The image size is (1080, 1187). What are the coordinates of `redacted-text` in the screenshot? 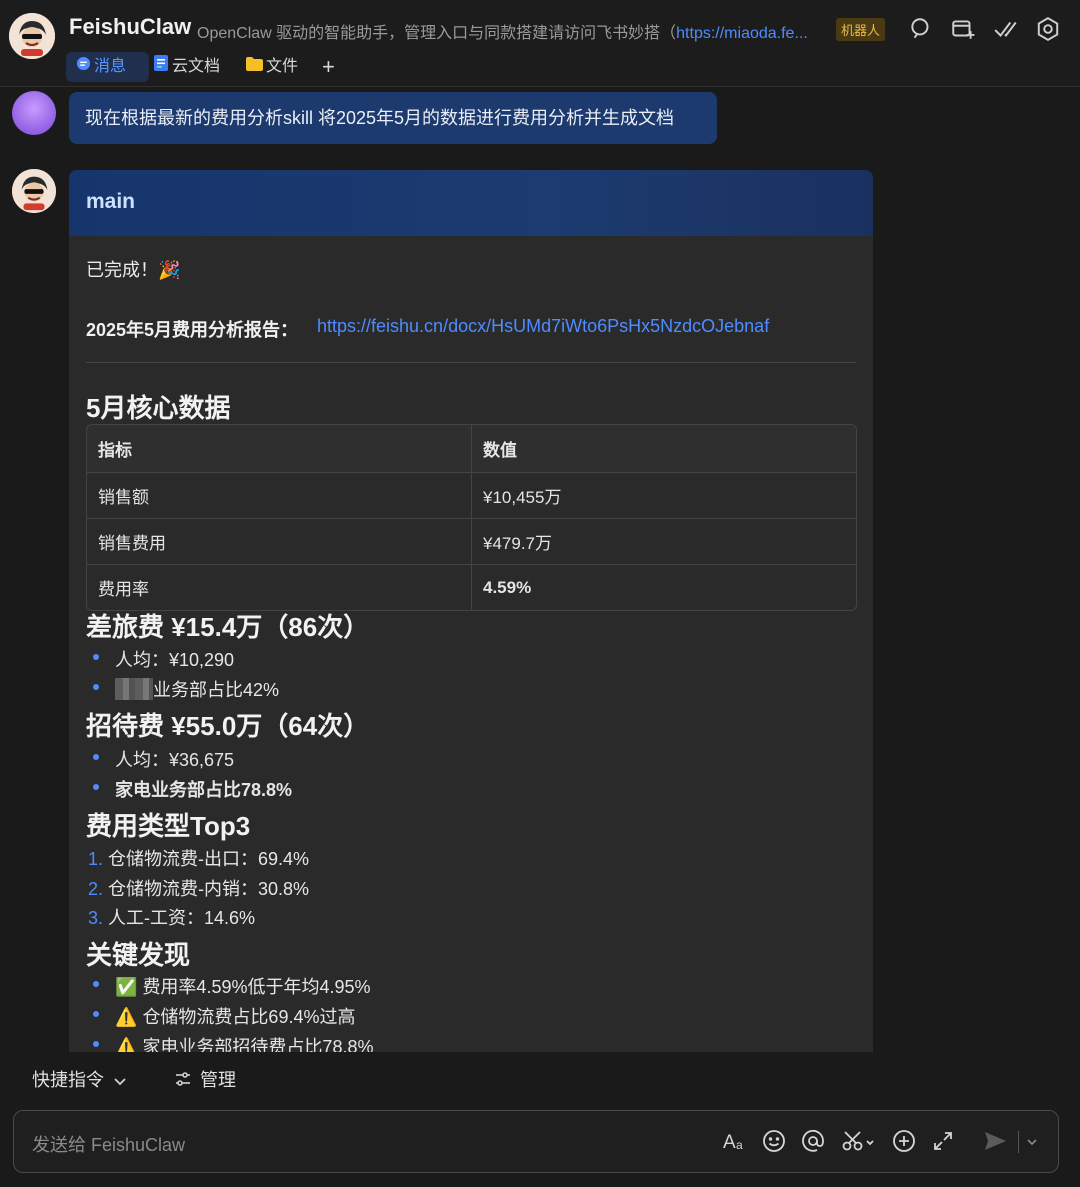 It's located at (134, 689).